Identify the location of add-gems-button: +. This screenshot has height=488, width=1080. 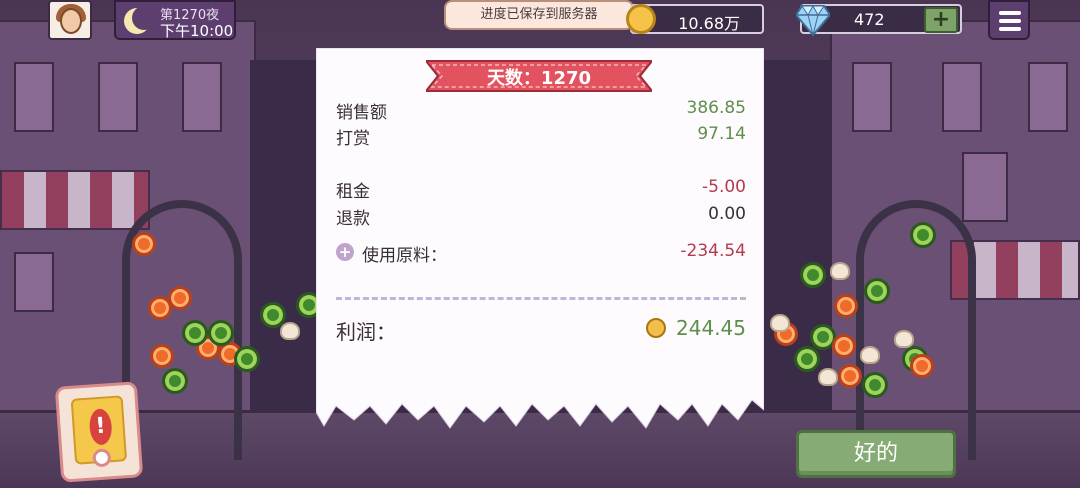
(941, 20).